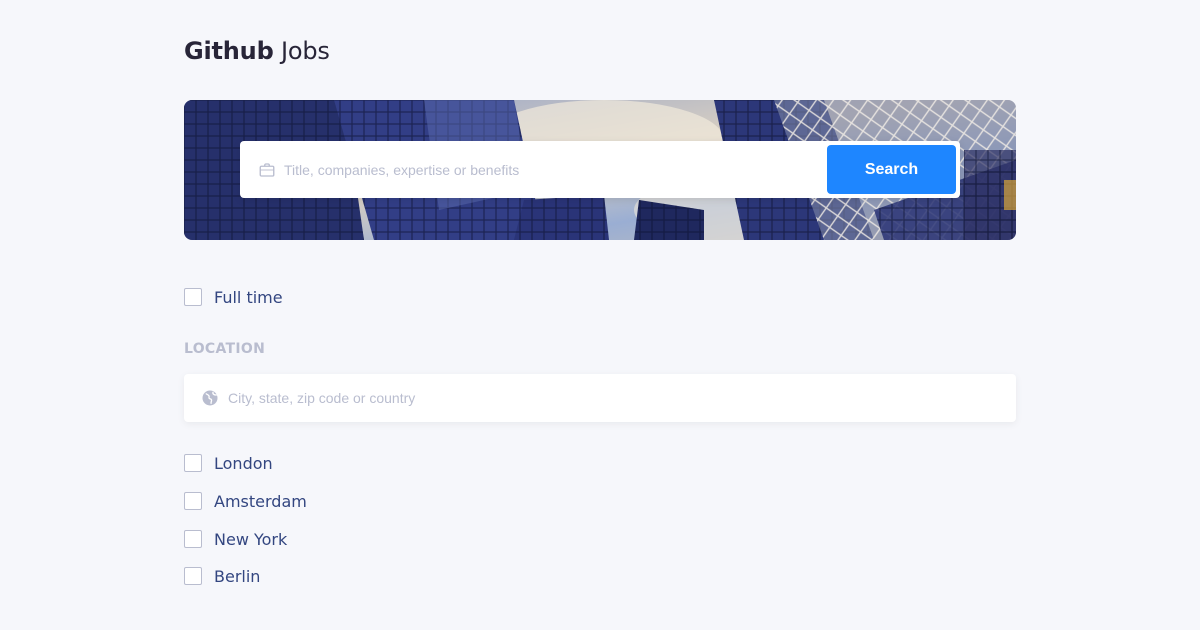 This screenshot has width=1200, height=630. Describe the element at coordinates (210, 398) in the screenshot. I see `globe-icon` at that location.